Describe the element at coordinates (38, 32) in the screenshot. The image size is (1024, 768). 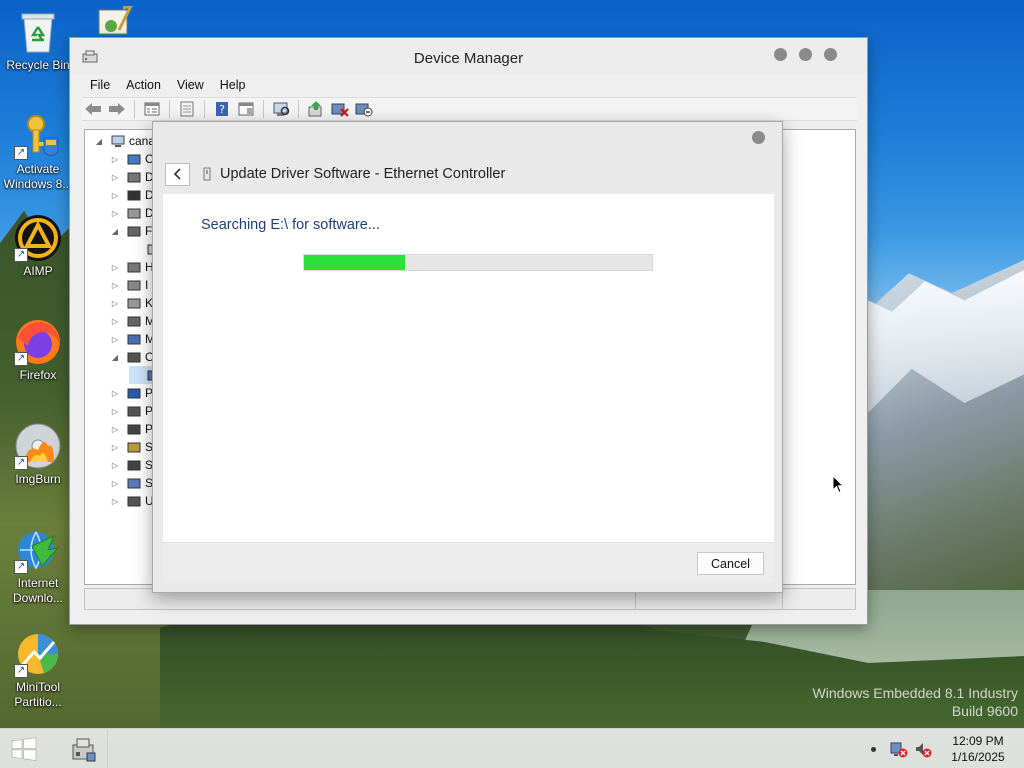
I see `recycle-bin-icon` at that location.